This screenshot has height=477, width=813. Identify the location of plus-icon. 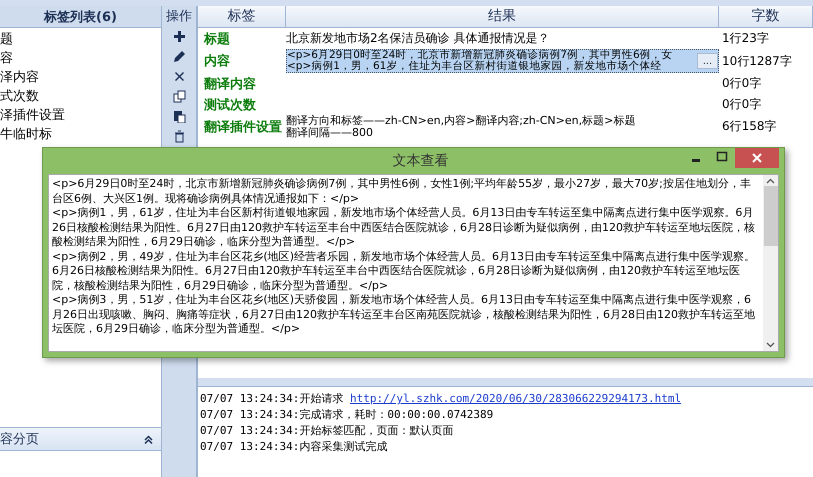
(179, 36).